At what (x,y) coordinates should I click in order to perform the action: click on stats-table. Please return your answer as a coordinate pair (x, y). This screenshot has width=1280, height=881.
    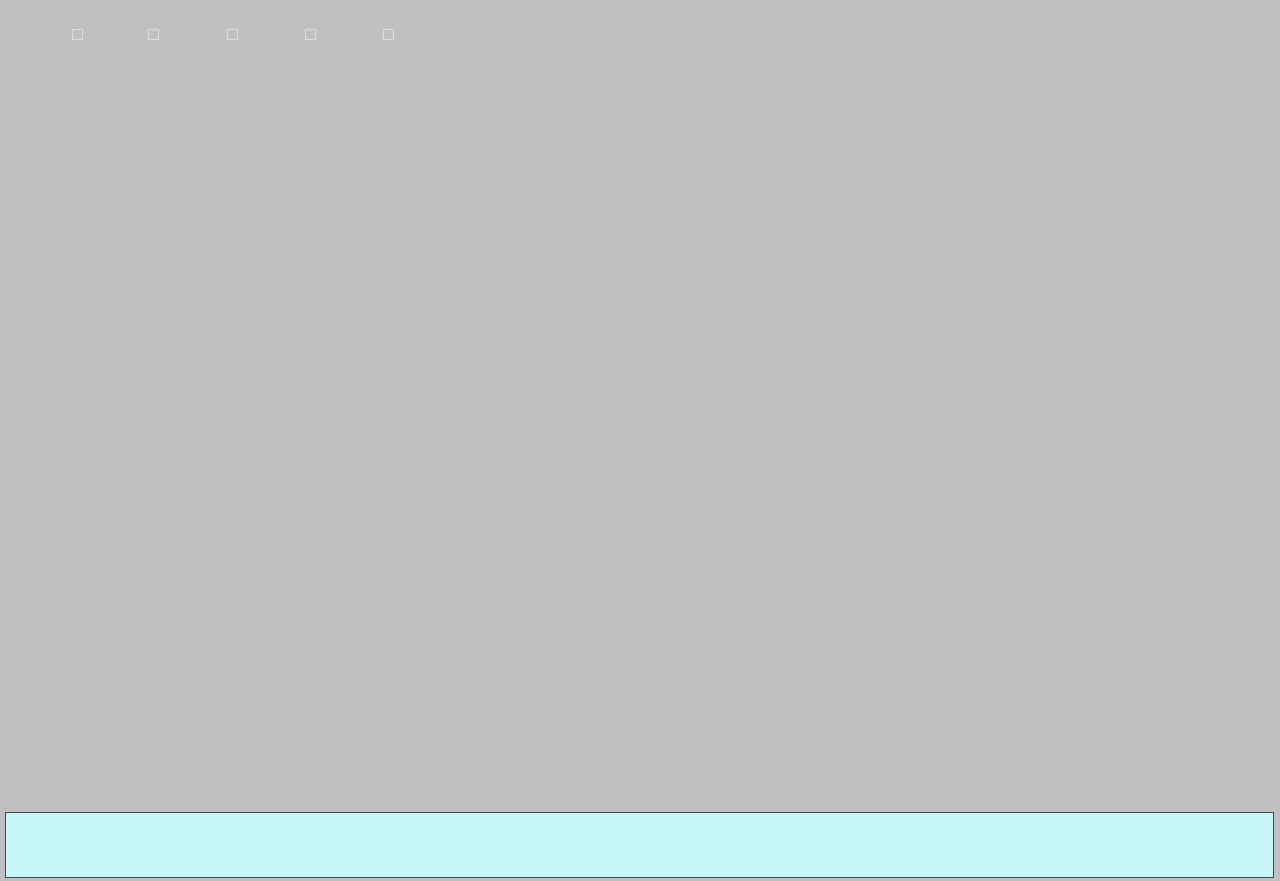
    Looking at the image, I should click on (639, 845).